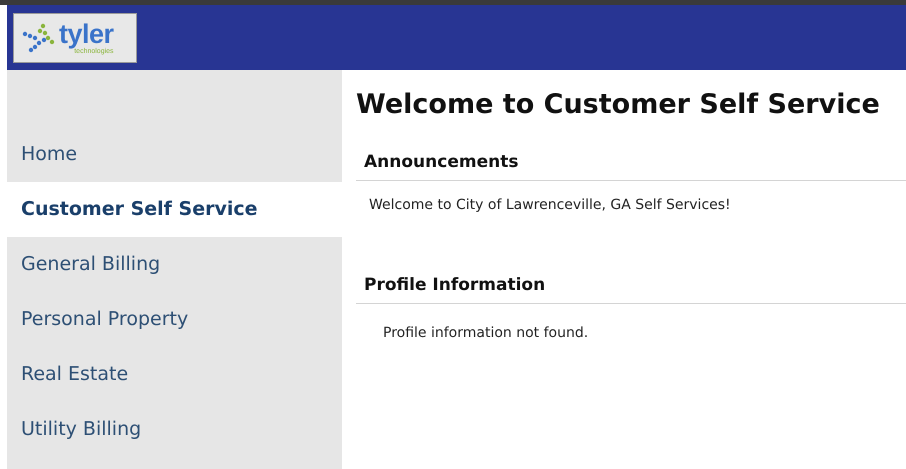  Describe the element at coordinates (174, 154) in the screenshot. I see `sidebar-item: Home` at that location.